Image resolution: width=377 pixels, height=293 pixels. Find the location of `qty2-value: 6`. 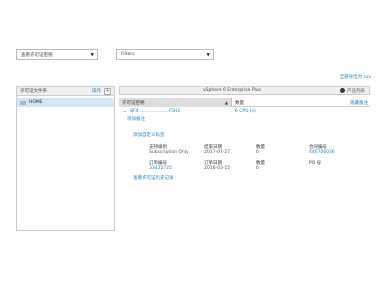

qty2-value: 6 is located at coordinates (257, 168).